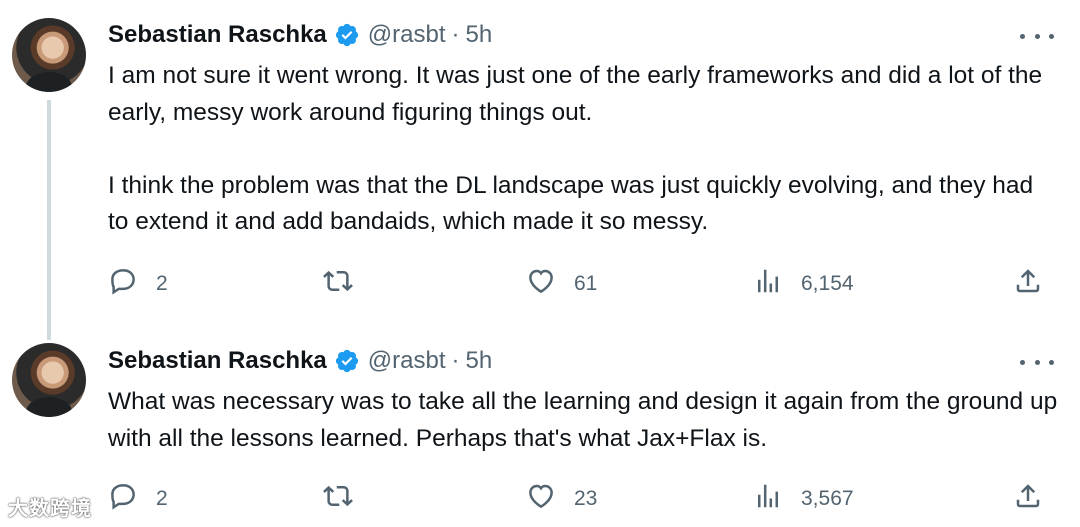 This screenshot has height=527, width=1080. Describe the element at coordinates (49, 220) in the screenshot. I see `thread-connector-line` at that location.